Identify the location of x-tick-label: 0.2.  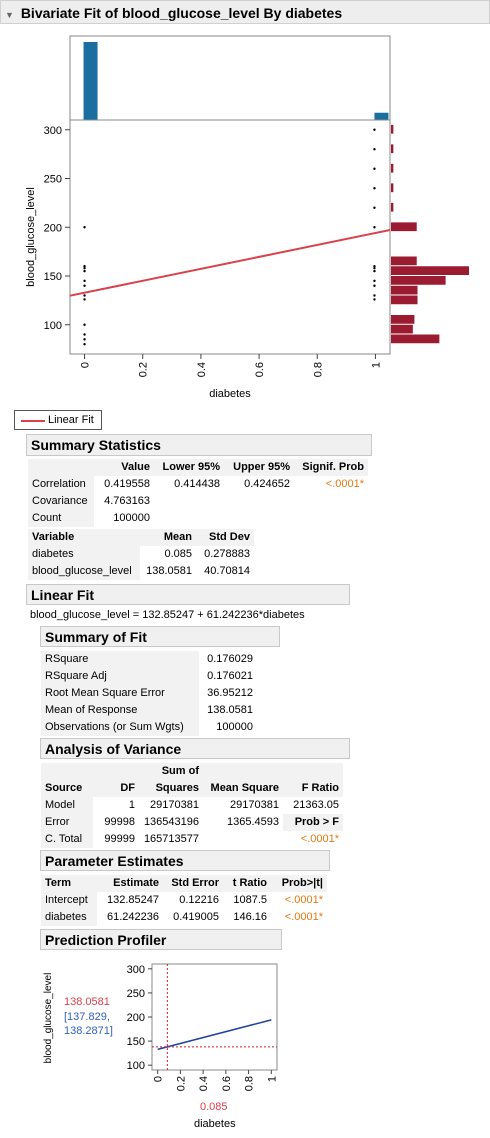
(144, 369).